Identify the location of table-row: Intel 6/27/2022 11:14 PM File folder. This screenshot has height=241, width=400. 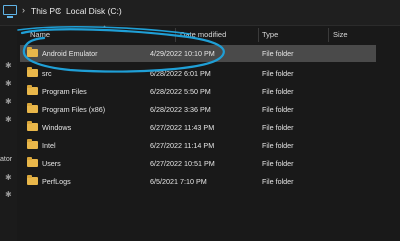
(198, 145).